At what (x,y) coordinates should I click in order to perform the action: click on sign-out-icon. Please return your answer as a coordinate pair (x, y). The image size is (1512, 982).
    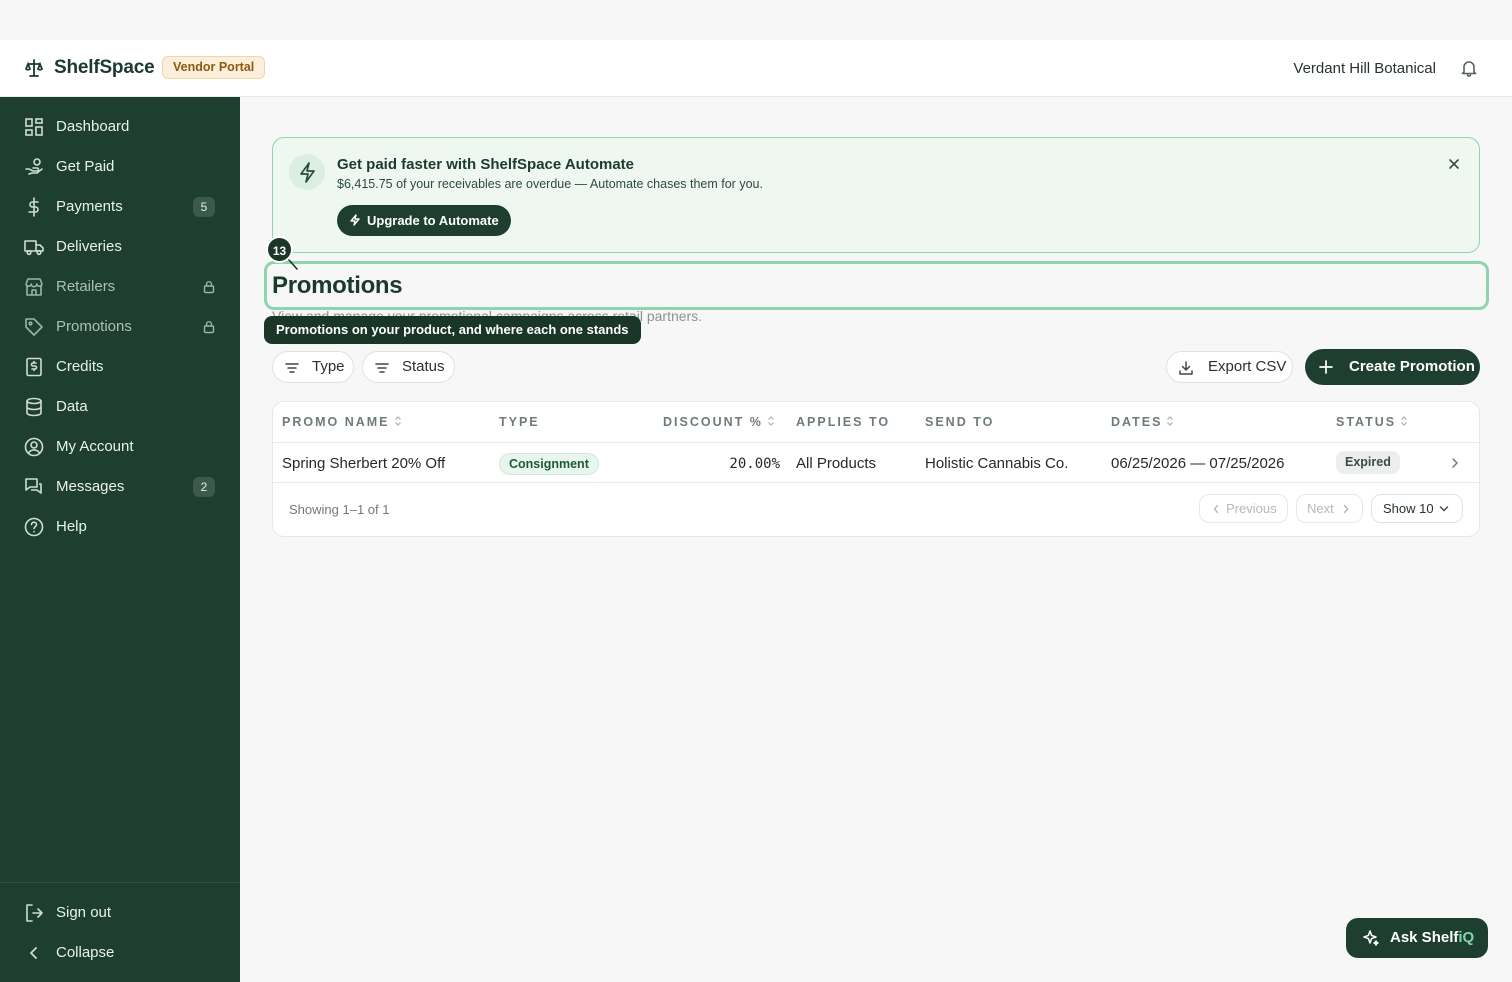
    Looking at the image, I should click on (34, 913).